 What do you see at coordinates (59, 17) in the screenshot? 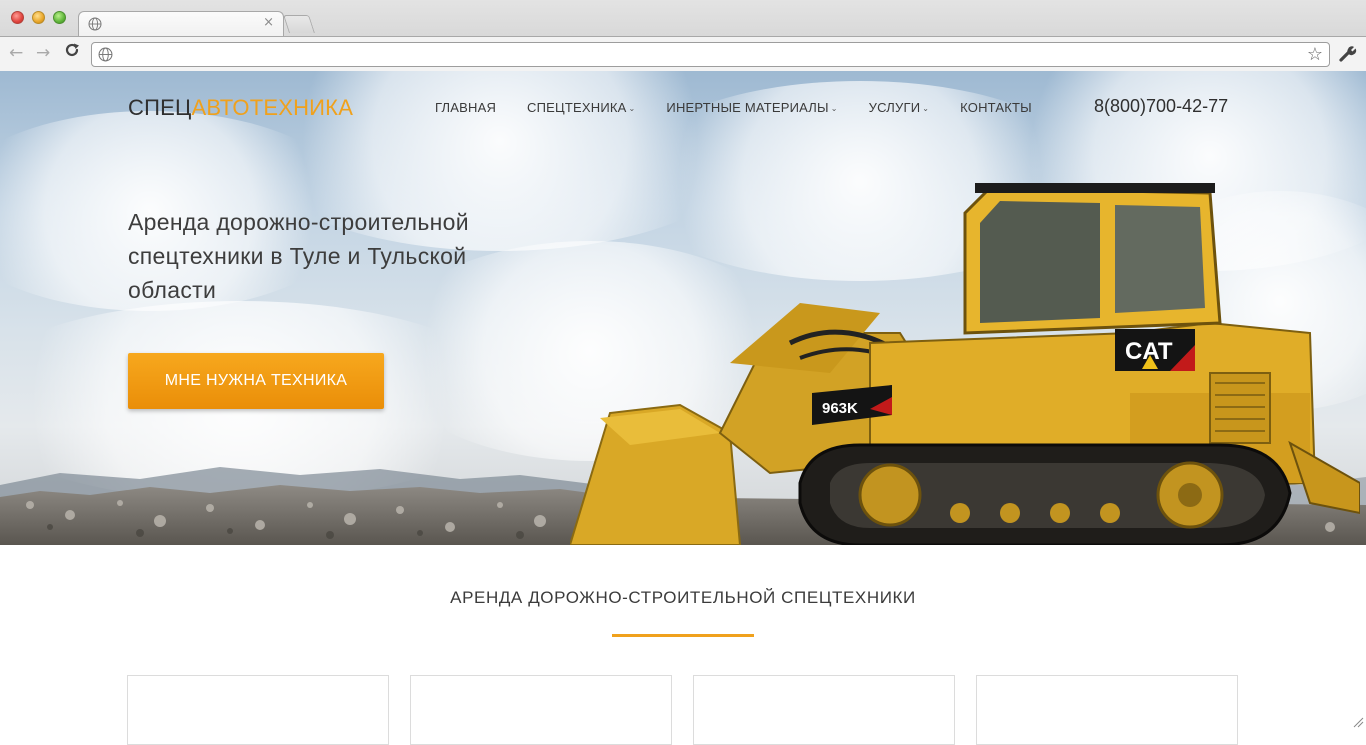
I see `zoom-window-button` at bounding box center [59, 17].